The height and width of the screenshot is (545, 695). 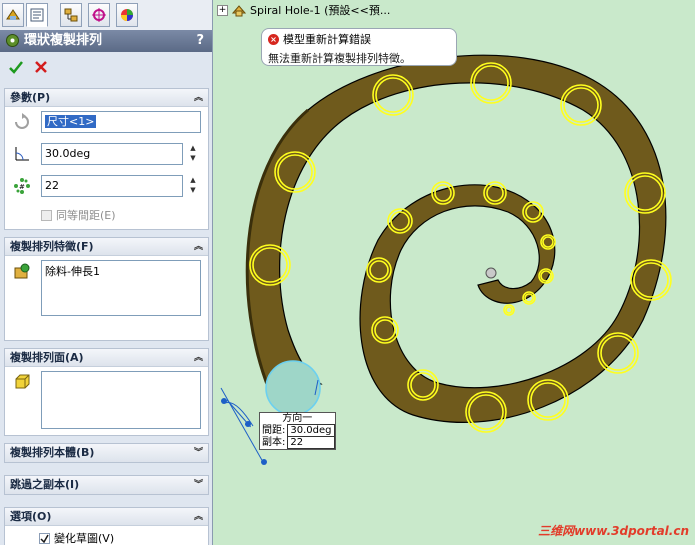 I want to click on callout-header: 方向一, so click(x=297, y=418).